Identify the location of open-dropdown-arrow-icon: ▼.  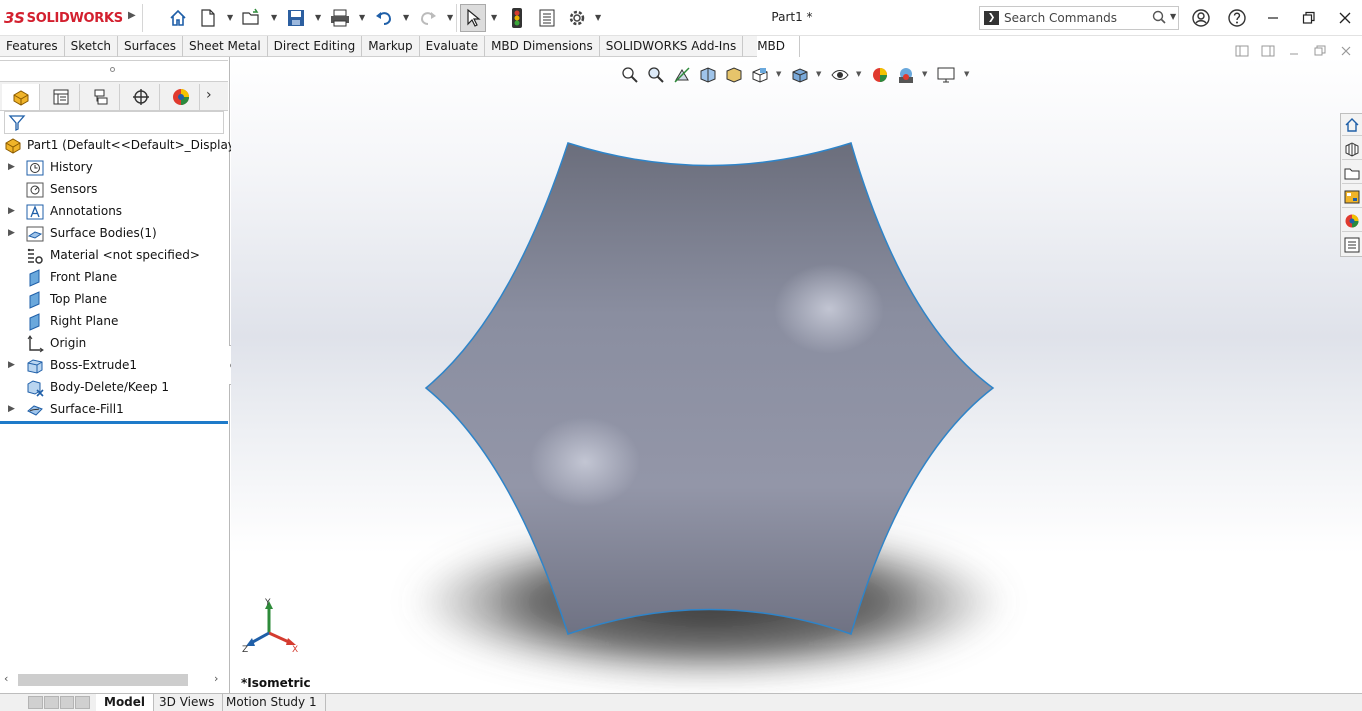
(274, 17).